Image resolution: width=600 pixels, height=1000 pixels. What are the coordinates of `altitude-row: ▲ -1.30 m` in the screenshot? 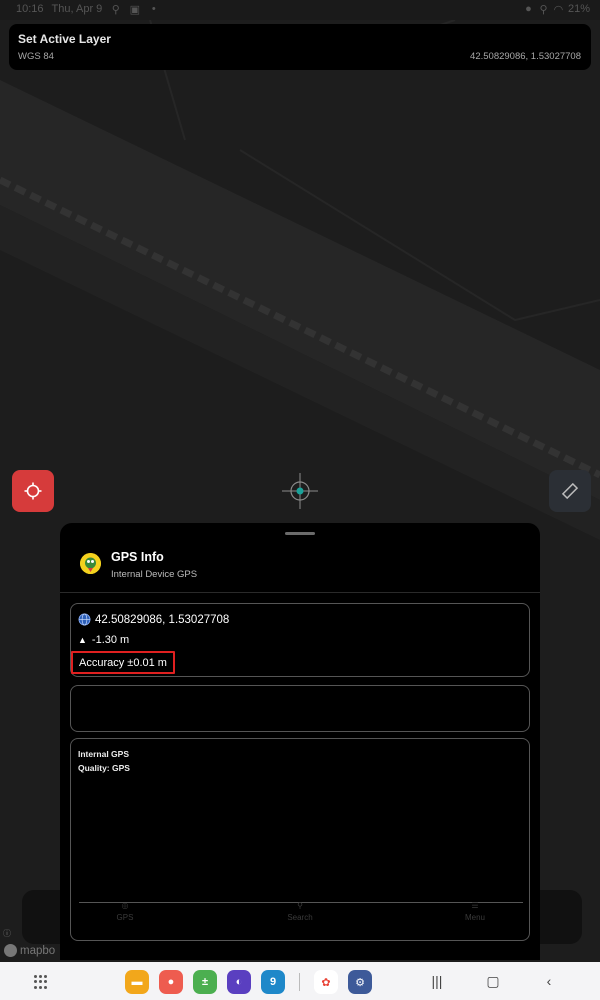 It's located at (103, 640).